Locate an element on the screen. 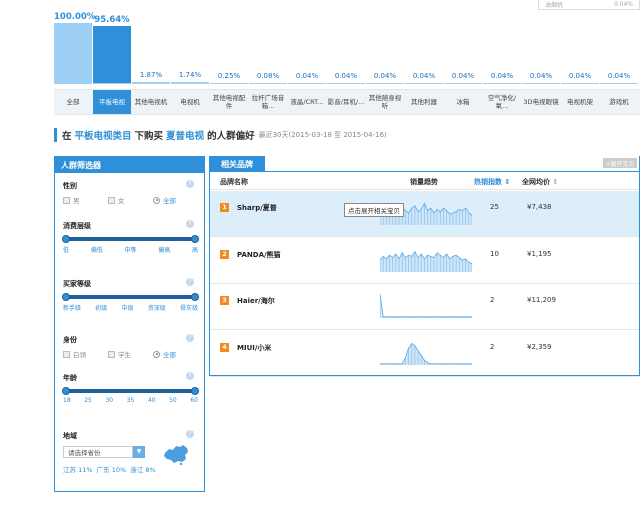 The height and width of the screenshot is (507, 640). title-category: 平板电视类目 is located at coordinates (103, 135).